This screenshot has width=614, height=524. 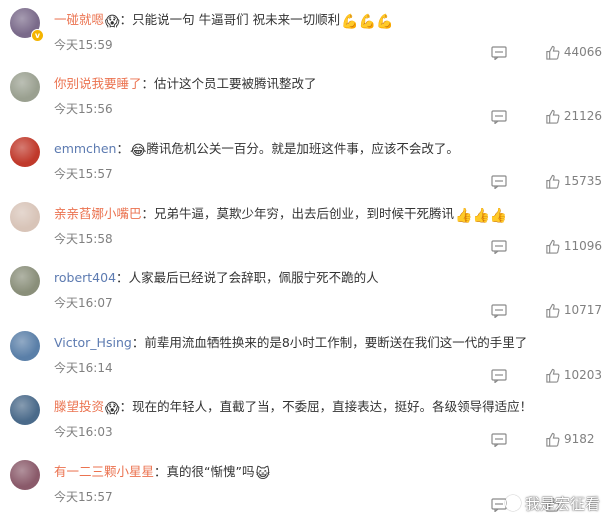 I want to click on comment-line: 一碰就嗯😱：只能说一句 牛逼哥们 祝未来一切顺利💪💪💪, so click(x=329, y=20).